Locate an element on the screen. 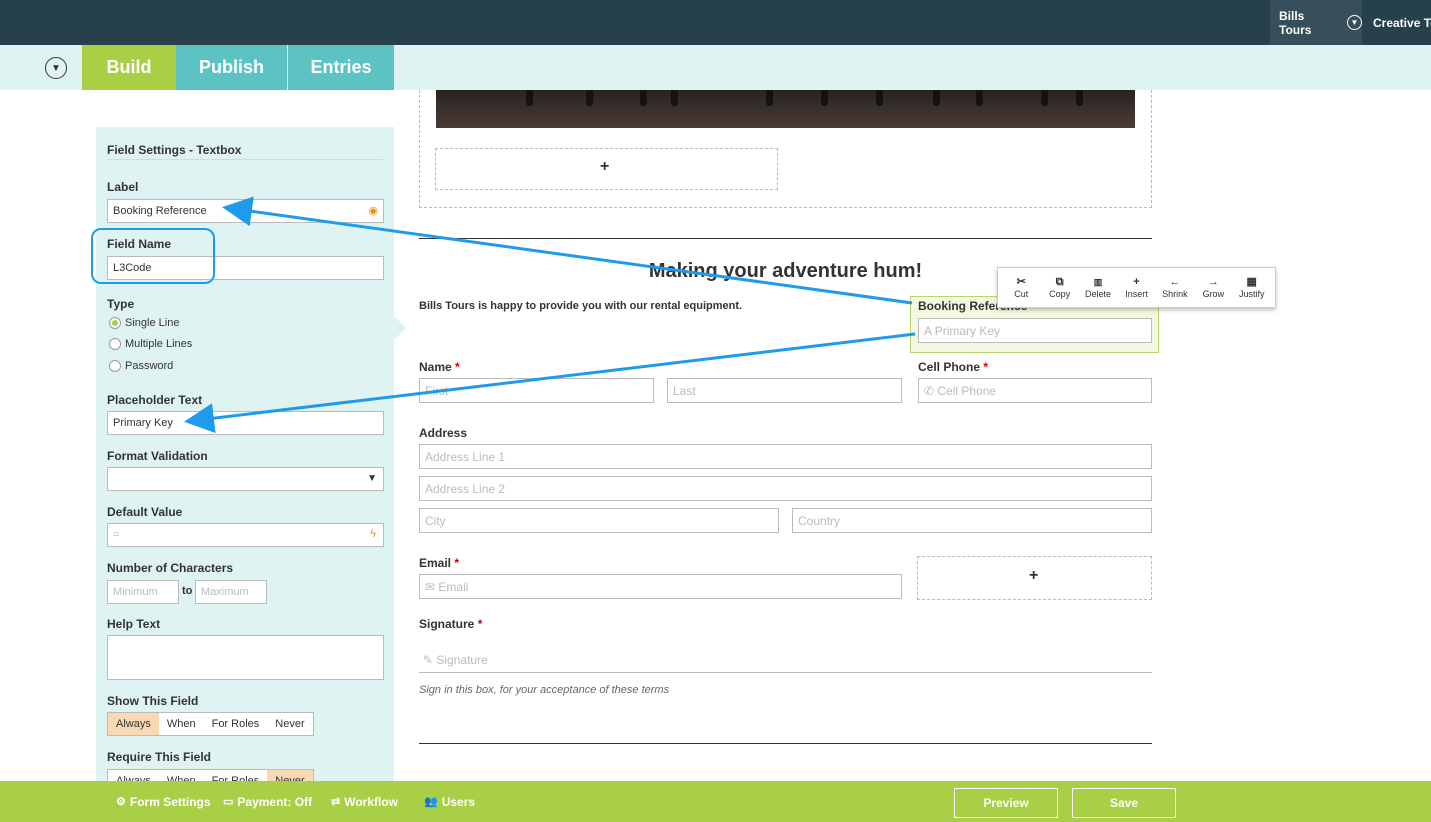 The height and width of the screenshot is (822, 1431). org-name: Bills Tours is located at coordinates (1295, 22).